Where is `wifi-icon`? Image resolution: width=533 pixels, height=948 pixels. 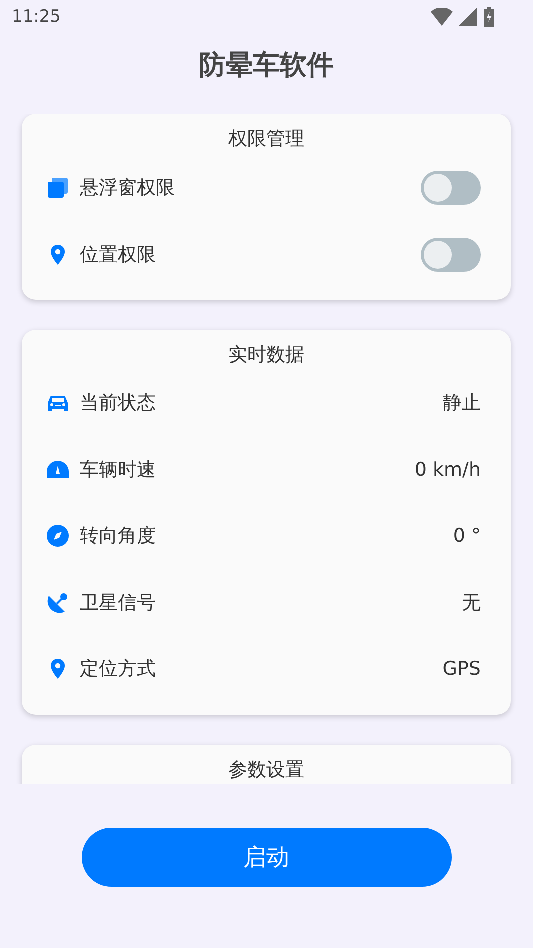
wifi-icon is located at coordinates (442, 17).